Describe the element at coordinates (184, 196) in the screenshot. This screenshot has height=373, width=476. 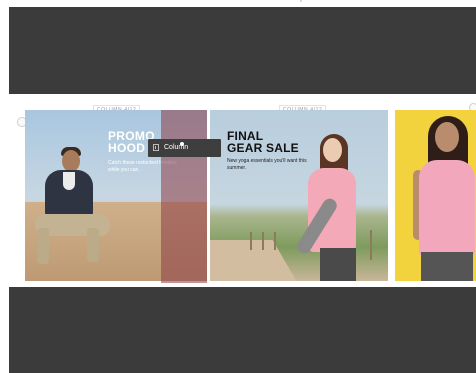
I see `column-hover-highlight` at that location.